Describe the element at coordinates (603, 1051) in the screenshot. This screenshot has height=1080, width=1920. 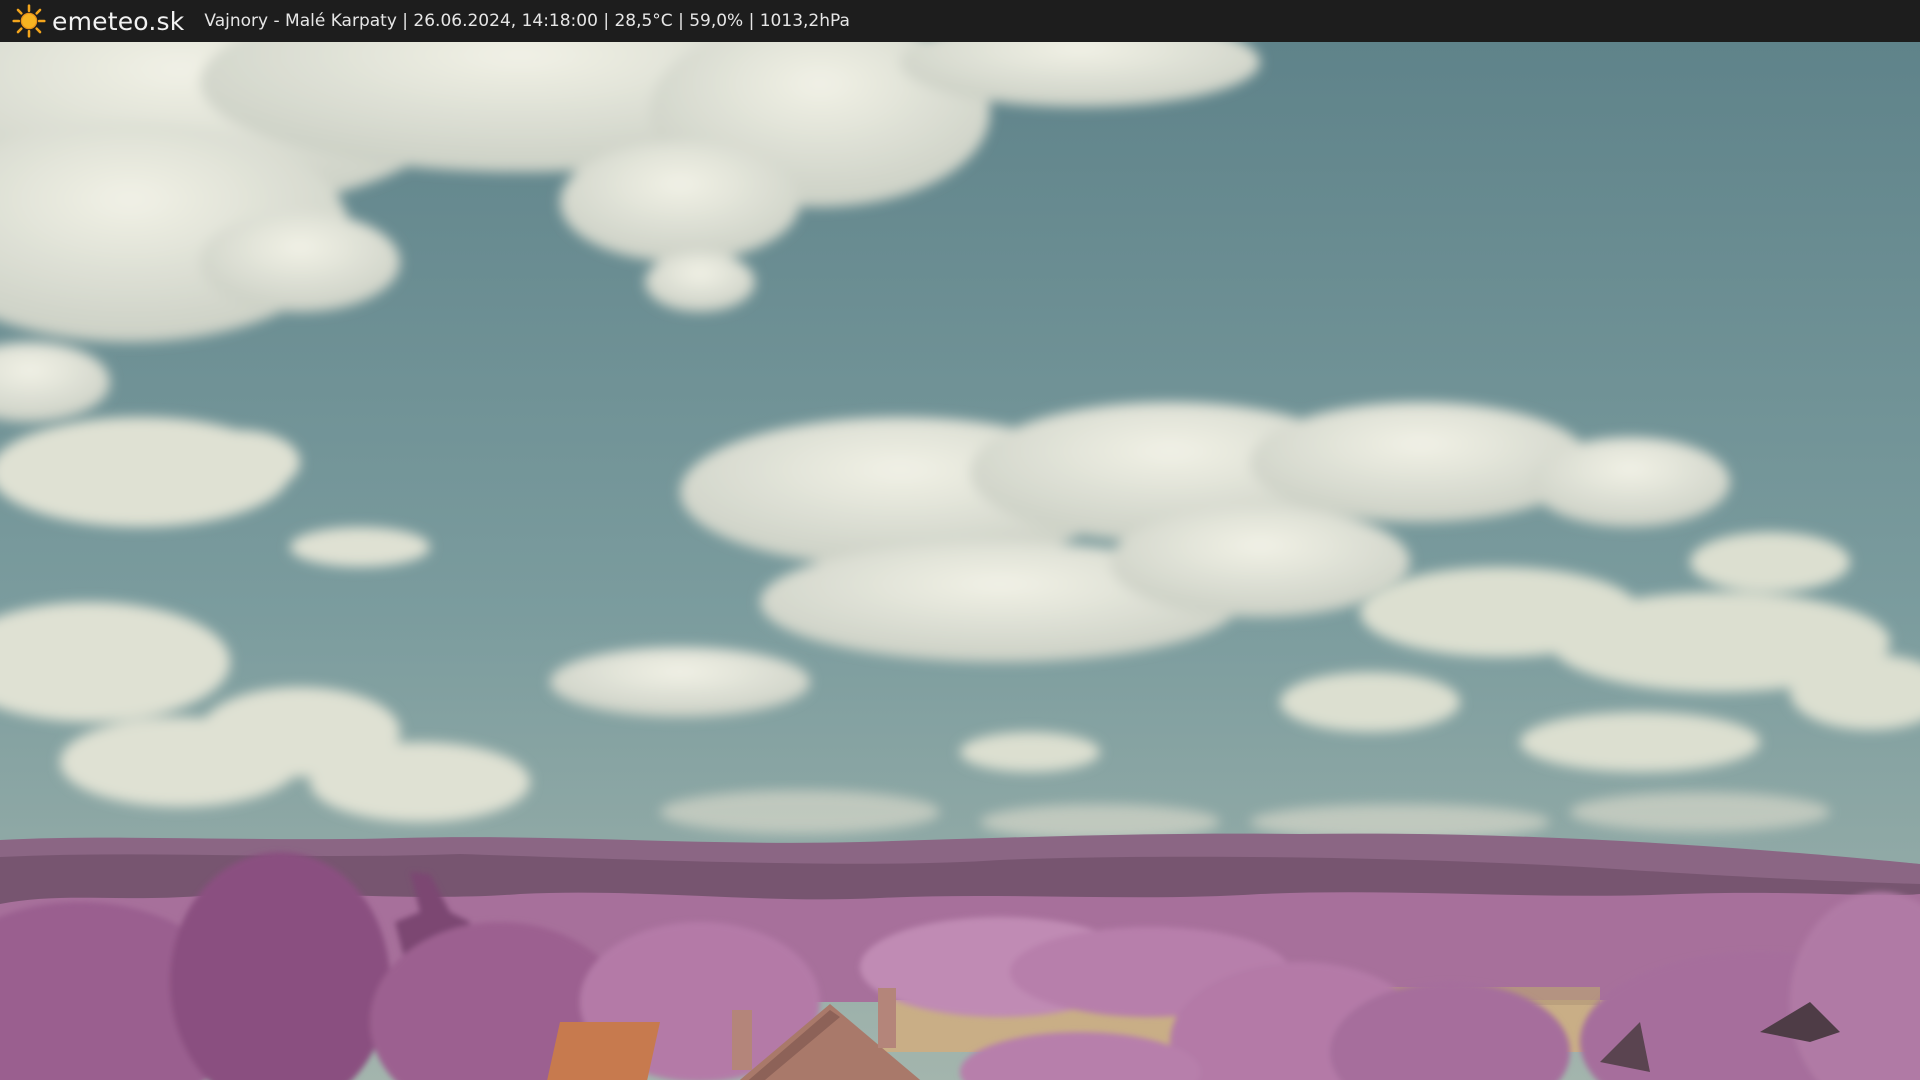
I see `house-left` at that location.